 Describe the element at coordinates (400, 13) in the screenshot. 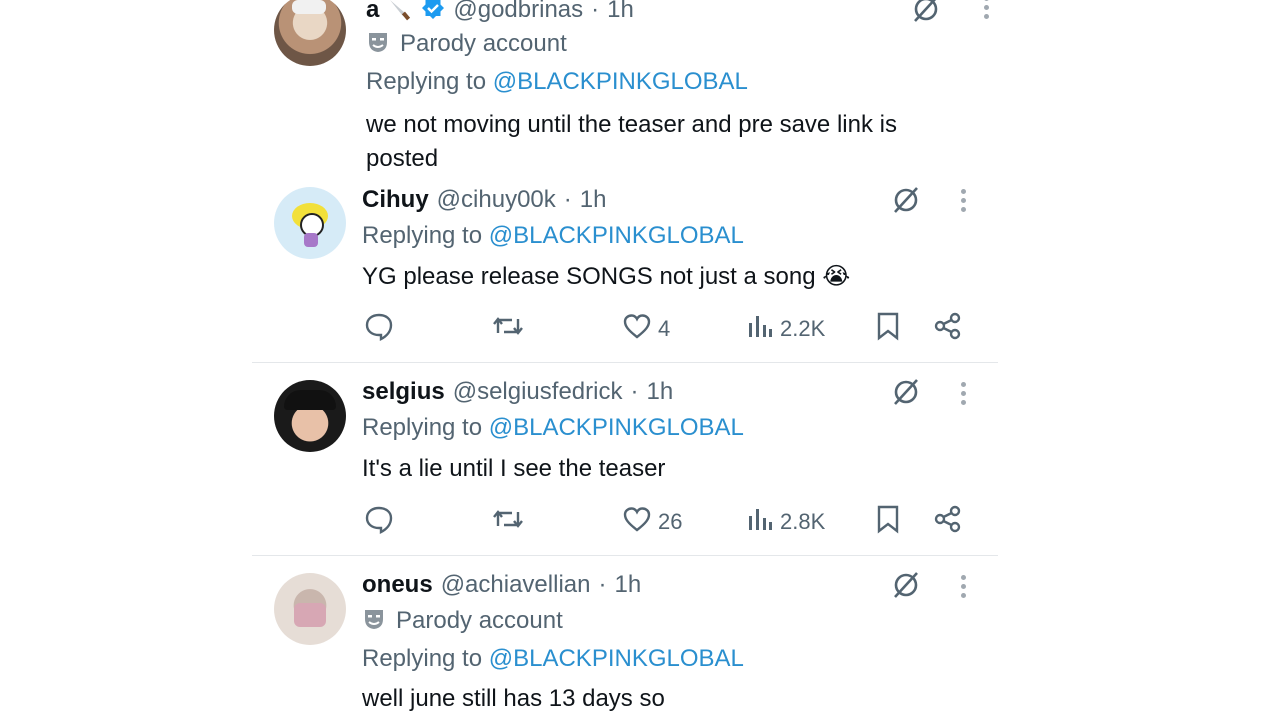

I see `knife-emoji-icon` at that location.